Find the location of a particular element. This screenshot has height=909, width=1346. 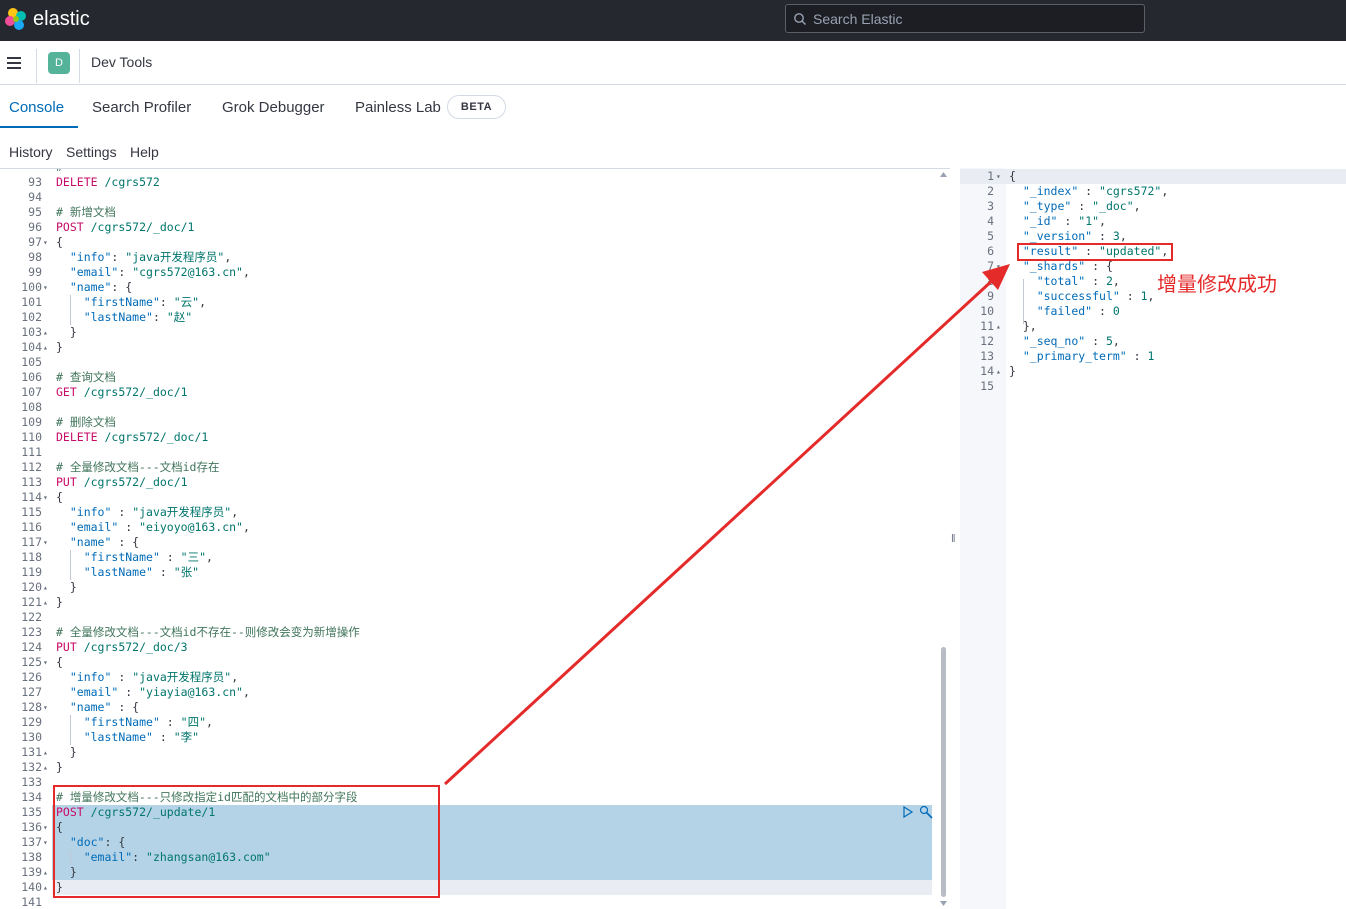

search-input is located at coordinates (973, 19).